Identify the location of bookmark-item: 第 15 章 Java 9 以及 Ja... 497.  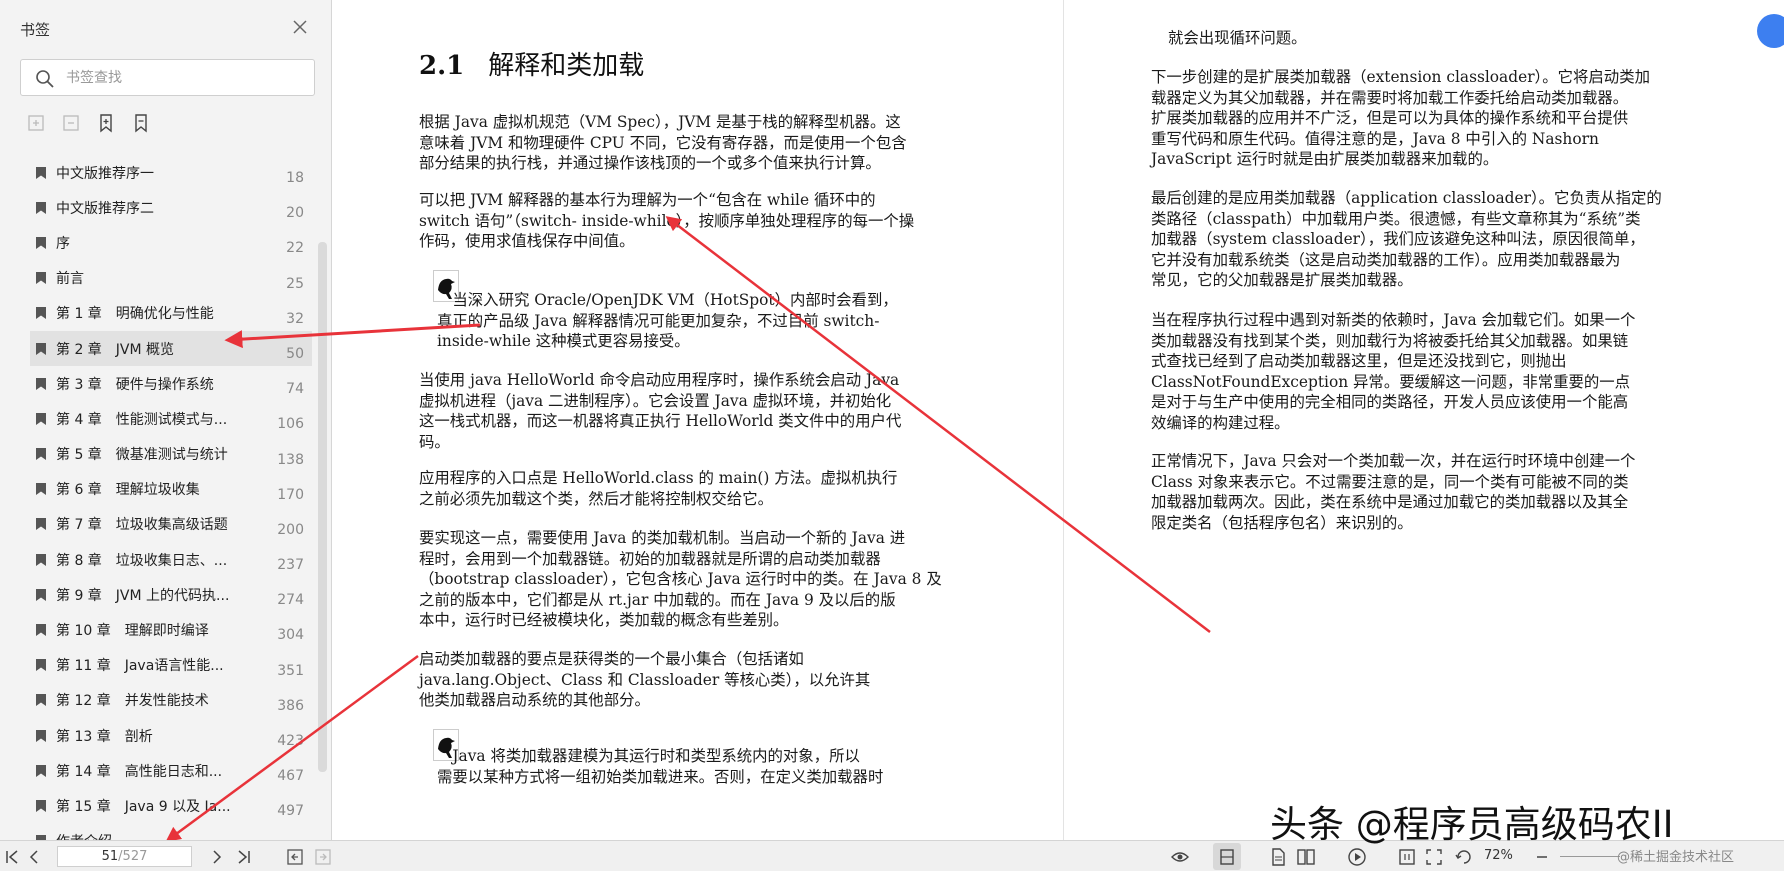
(171, 805).